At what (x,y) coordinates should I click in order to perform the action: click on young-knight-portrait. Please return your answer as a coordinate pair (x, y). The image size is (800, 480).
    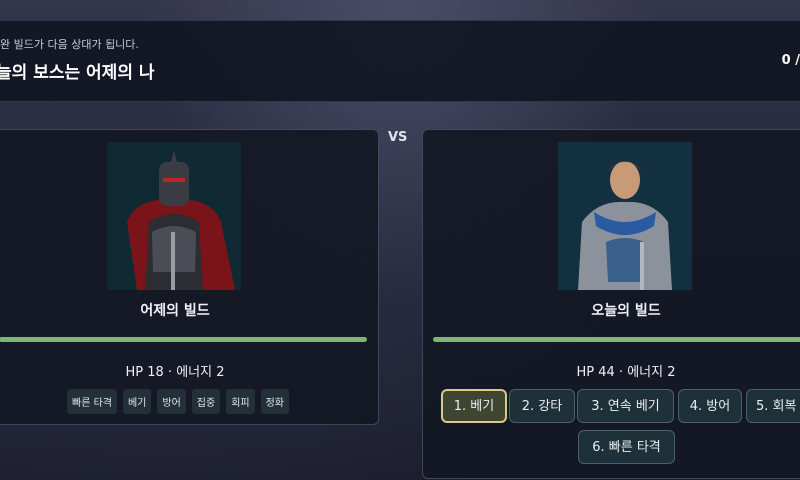
    Looking at the image, I should click on (625, 216).